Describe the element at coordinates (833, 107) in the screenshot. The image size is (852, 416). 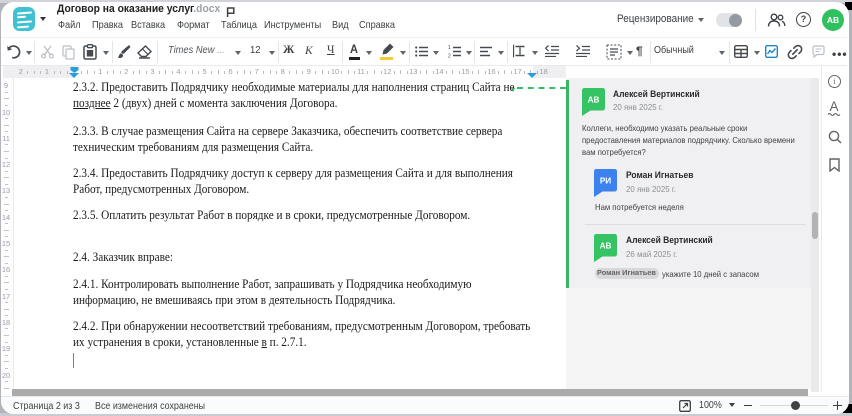
I see `svg-text: А` at that location.